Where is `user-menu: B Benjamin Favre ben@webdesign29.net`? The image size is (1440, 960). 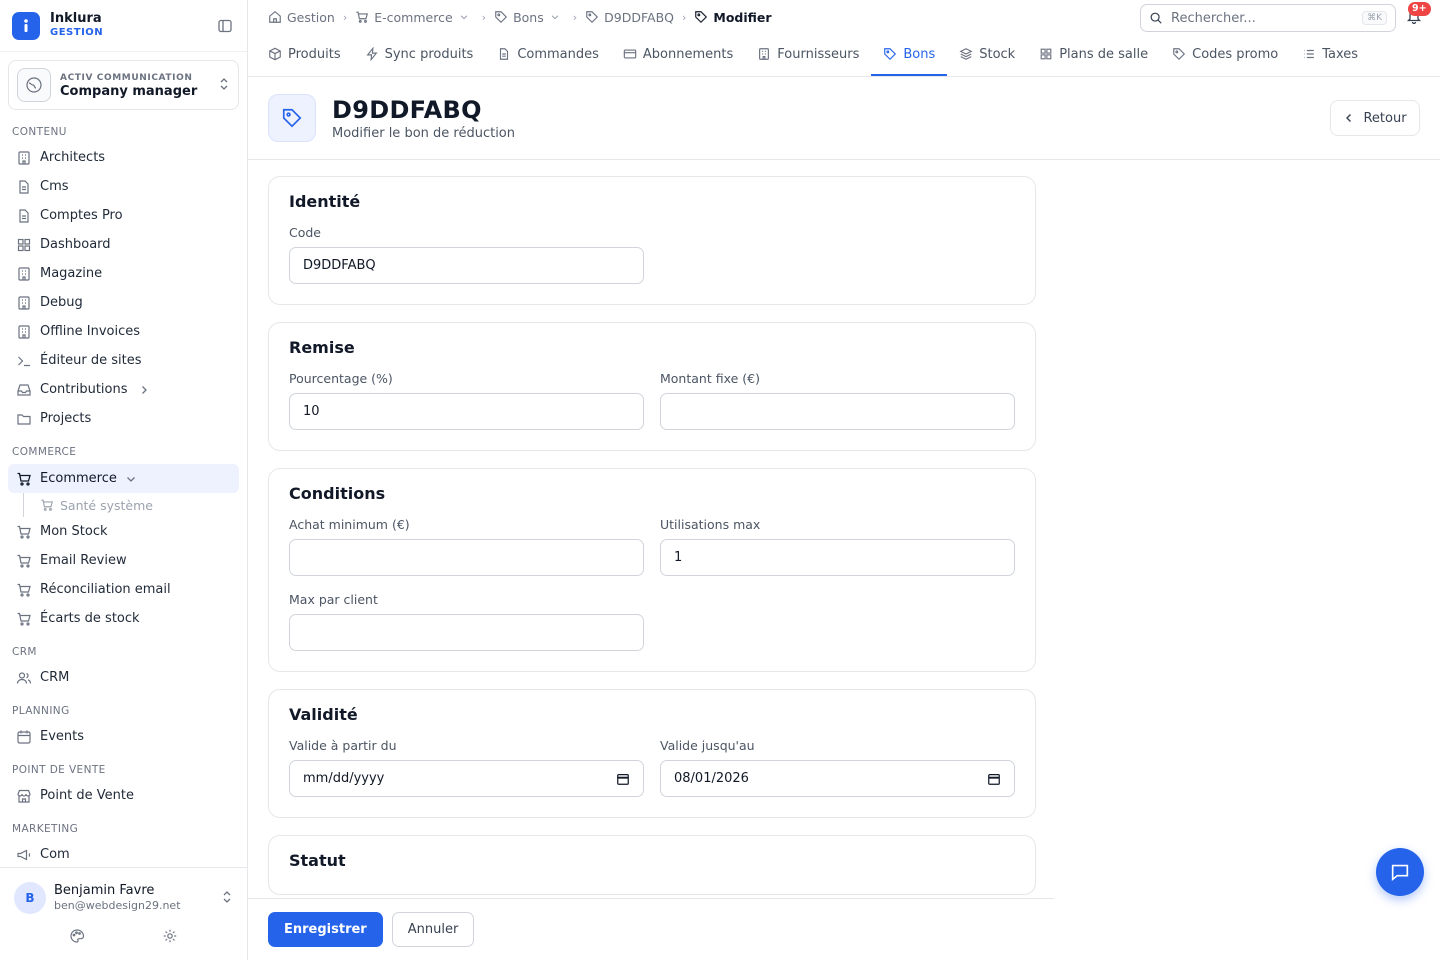 user-menu: B Benjamin Favre ben@webdesign29.net is located at coordinates (123, 891).